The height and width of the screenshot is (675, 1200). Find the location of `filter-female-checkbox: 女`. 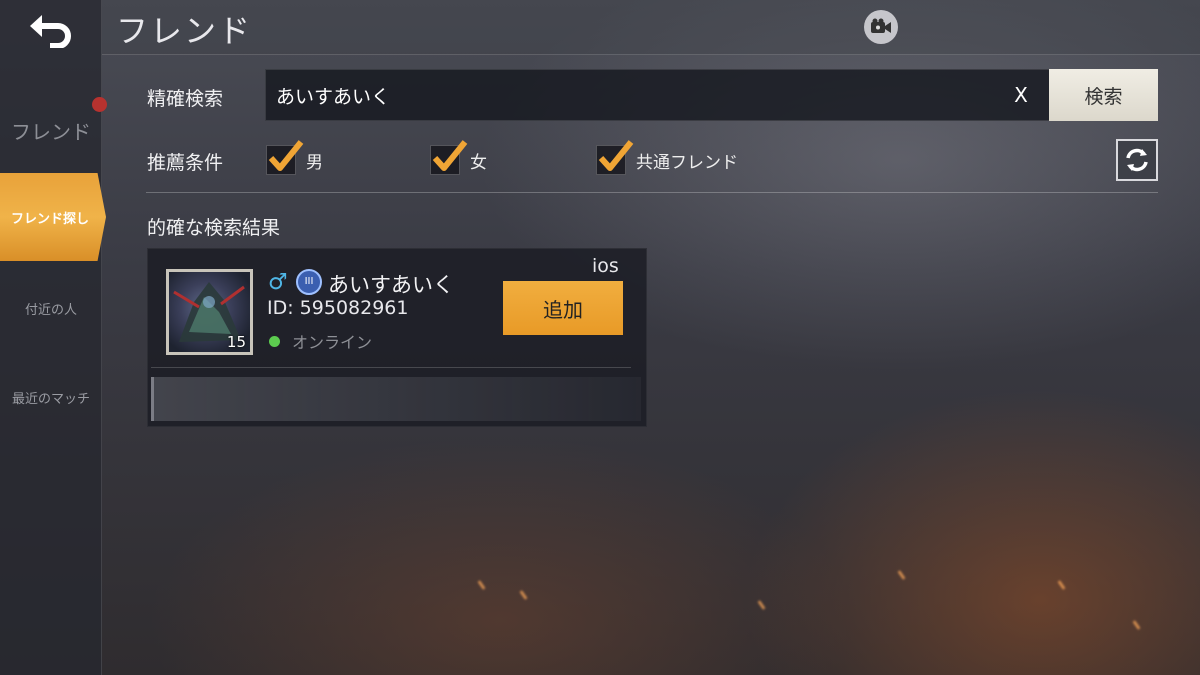

filter-female-checkbox: 女 is located at coordinates (458, 157).